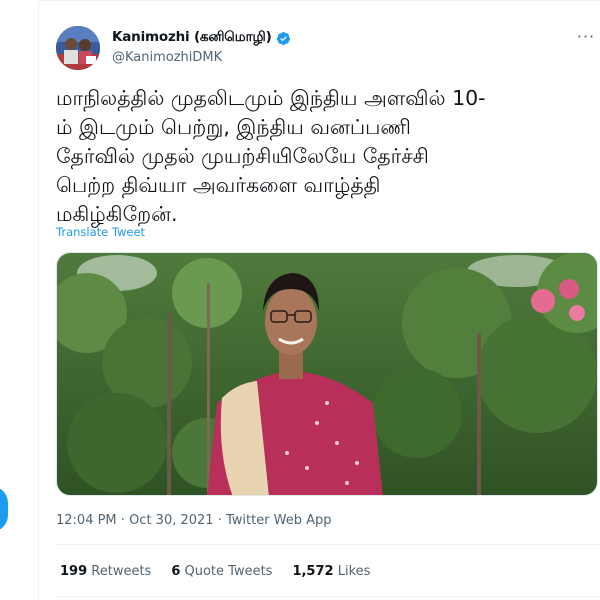 Image resolution: width=600 pixels, height=600 pixels. What do you see at coordinates (171, 520) in the screenshot?
I see `tweet-date: Oct 30, 2021` at bounding box center [171, 520].